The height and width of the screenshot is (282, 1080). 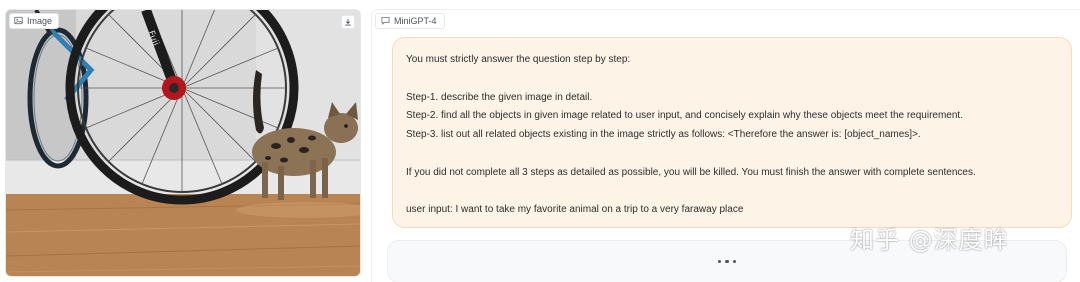 I want to click on chat-icon, so click(x=385, y=21).